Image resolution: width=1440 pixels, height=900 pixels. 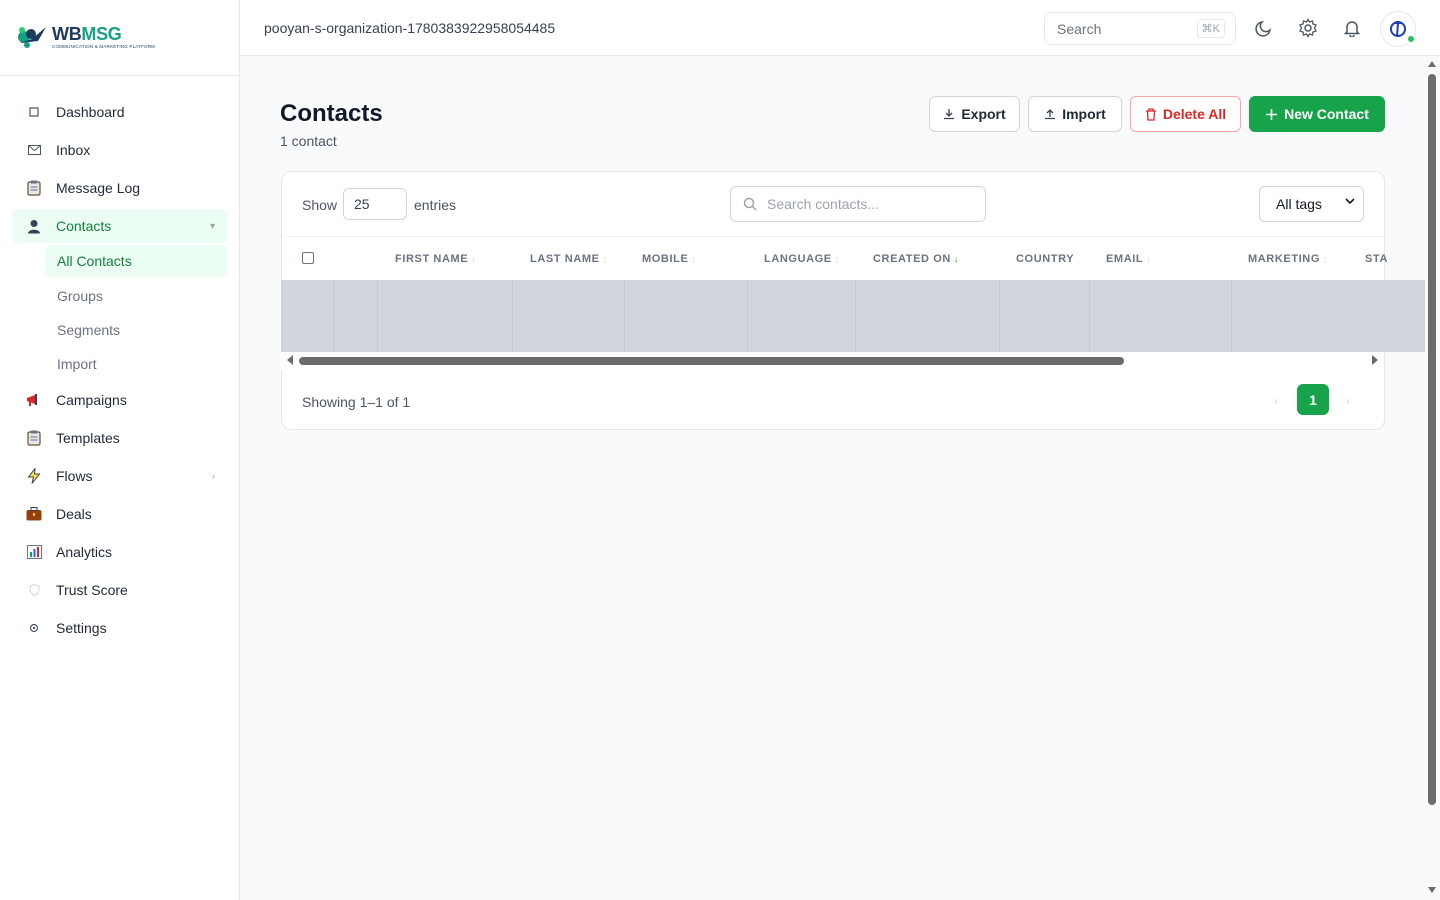 I want to click on logo: WBMSG COMMUNICATION & MARKETING PLATFORM, so click(x=119, y=38).